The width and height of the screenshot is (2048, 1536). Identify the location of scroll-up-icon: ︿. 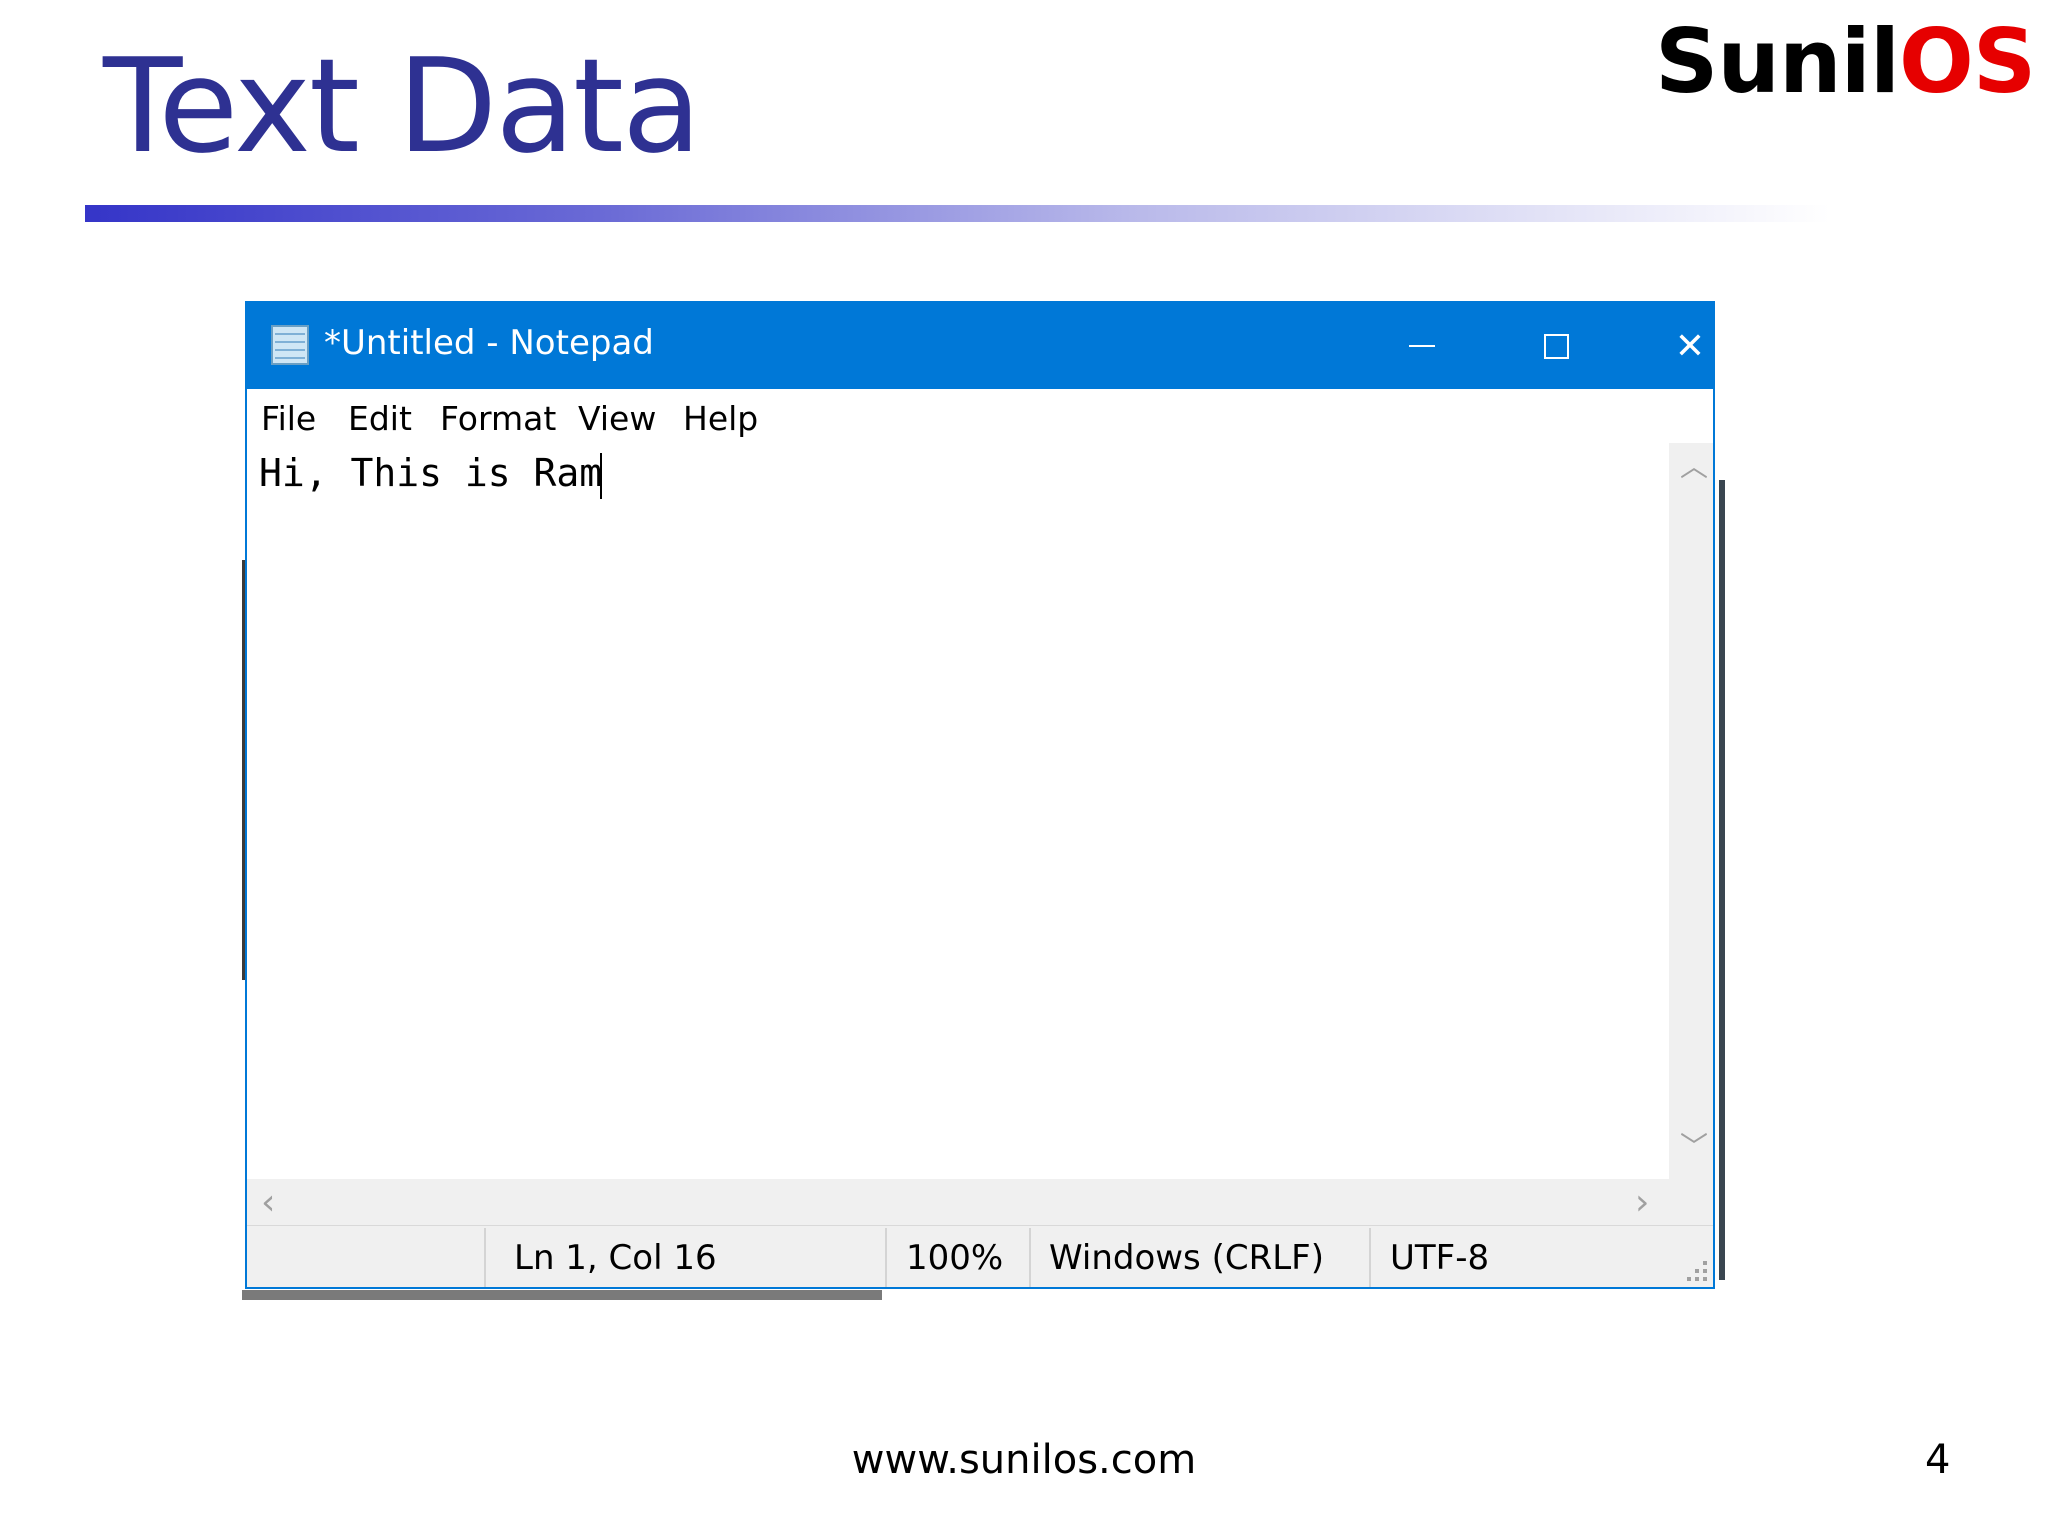
(1694, 467).